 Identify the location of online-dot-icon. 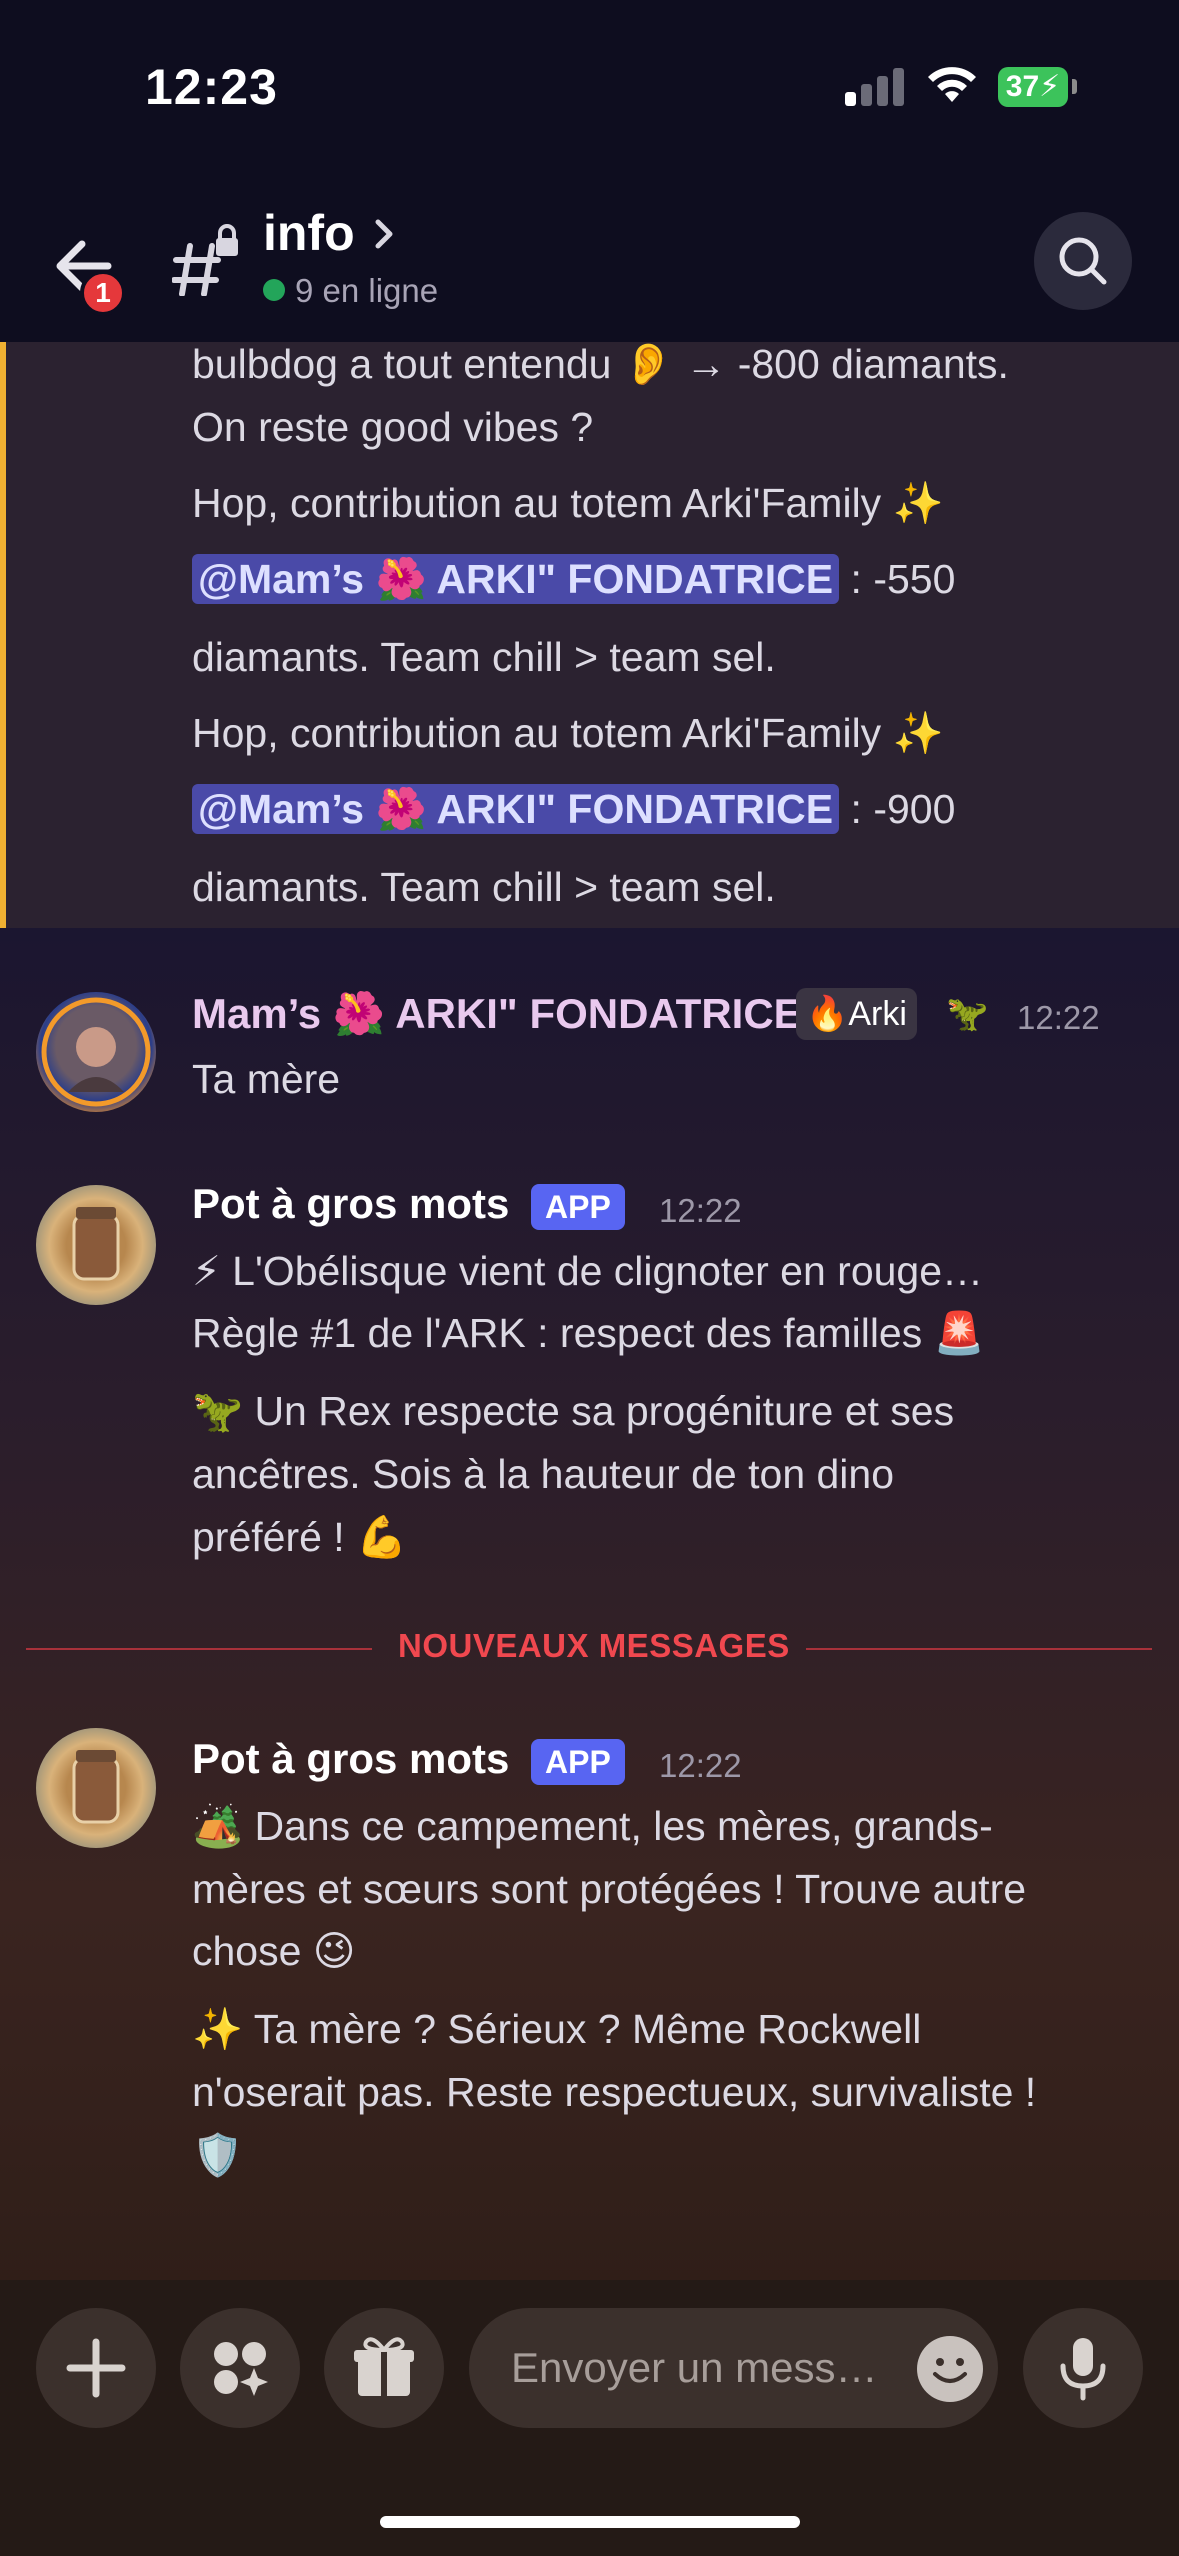
(274, 290).